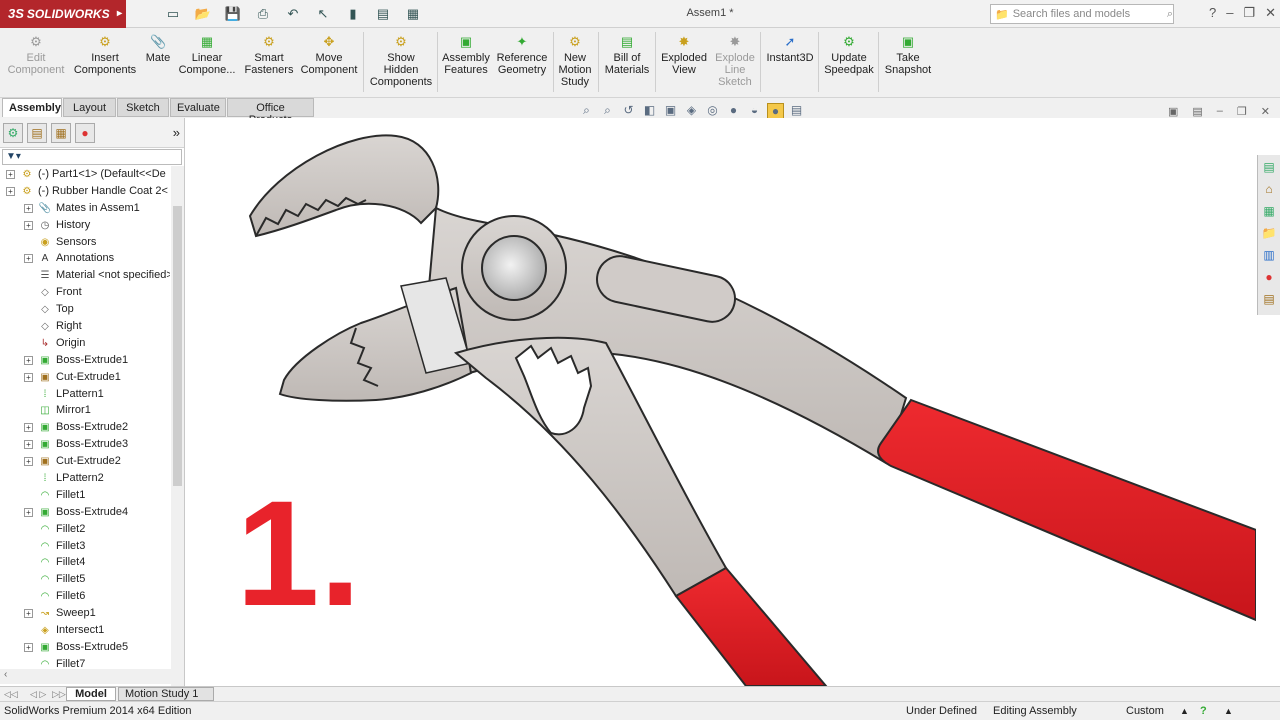  Describe the element at coordinates (586, 111) in the screenshot. I see `zoom-to-fit-icon: ⌕` at that location.